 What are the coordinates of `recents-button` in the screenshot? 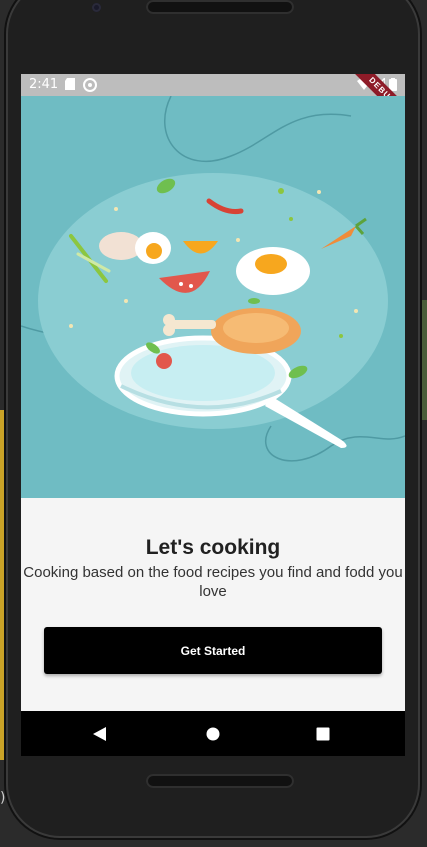 It's located at (323, 733).